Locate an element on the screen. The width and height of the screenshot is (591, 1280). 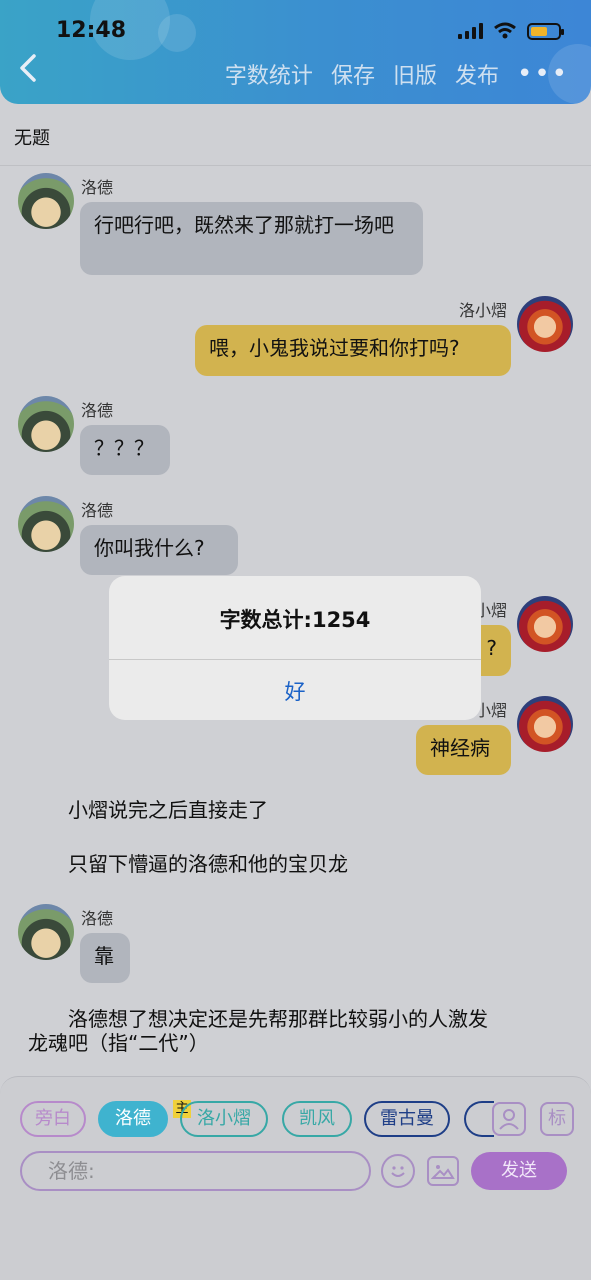
role-chip-kaifeng: 凯风 is located at coordinates (317, 1119).